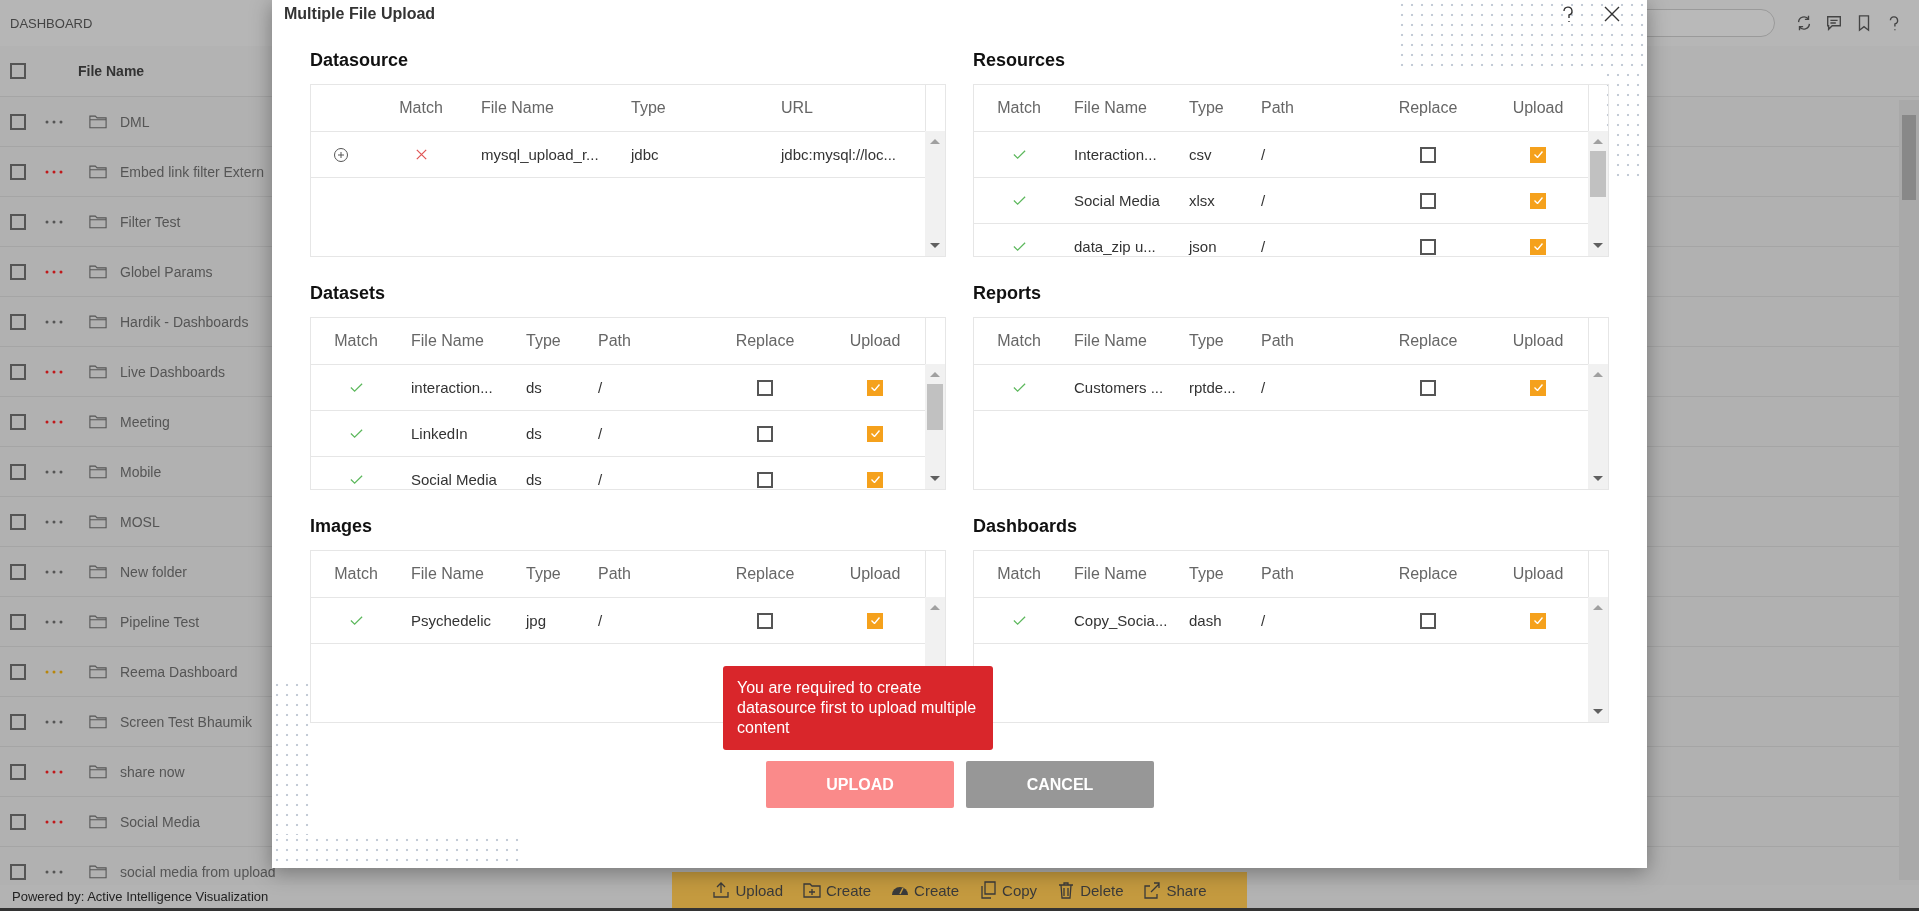 This screenshot has height=911, width=1919. I want to click on file-name: Filter Test, so click(150, 221).